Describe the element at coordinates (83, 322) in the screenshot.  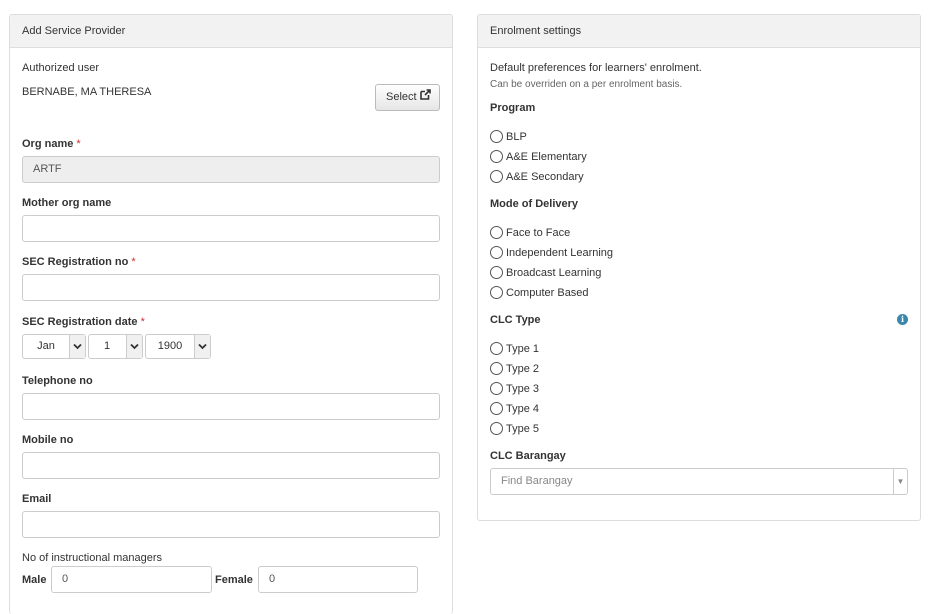
I see `sec-reg-date-label: SEC Registration date *` at that location.